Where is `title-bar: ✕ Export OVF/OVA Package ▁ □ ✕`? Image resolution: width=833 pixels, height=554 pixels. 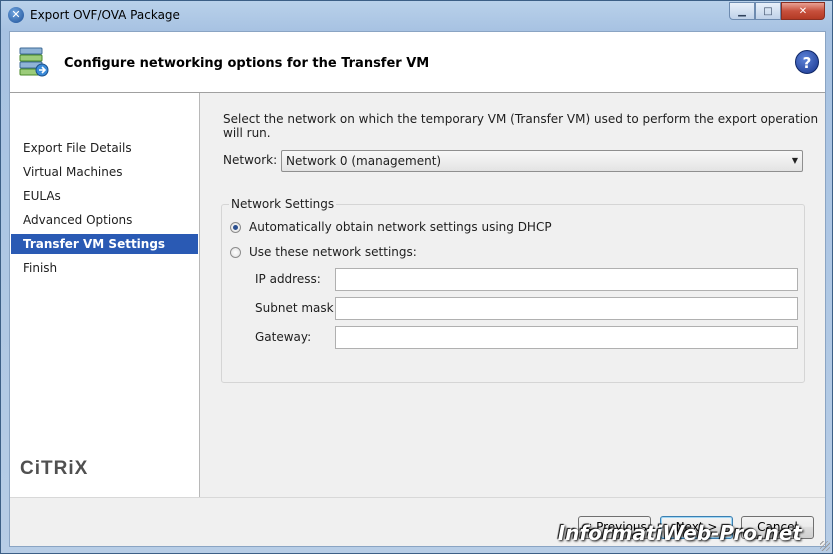
title-bar: ✕ Export OVF/OVA Package ▁ □ ✕ is located at coordinates (416, 16).